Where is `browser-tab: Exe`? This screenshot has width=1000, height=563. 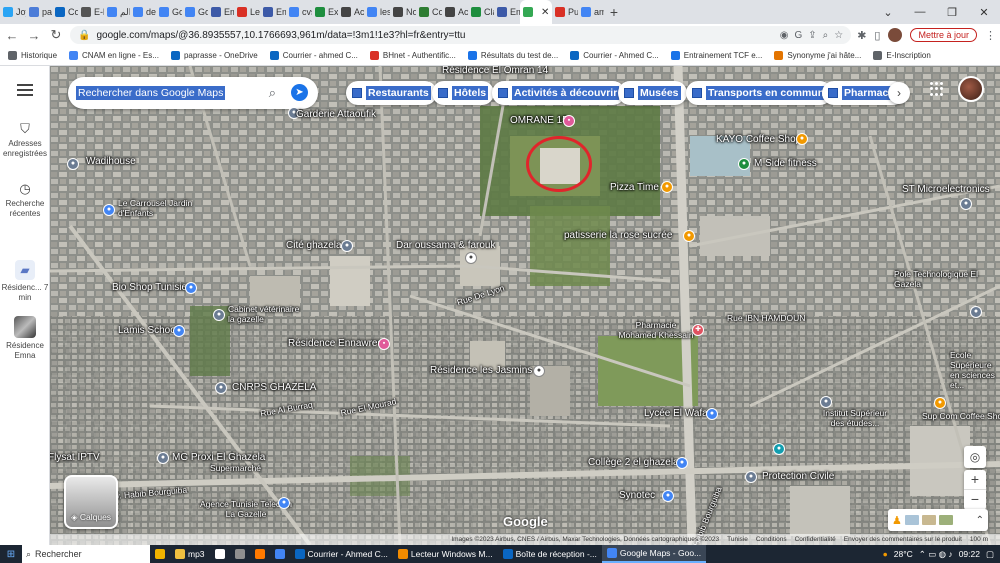
browser-tab: Exe is located at coordinates (325, 12).